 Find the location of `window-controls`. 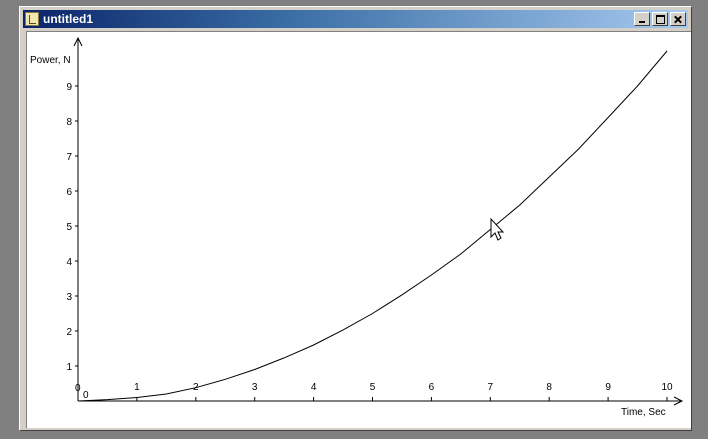

window-controls is located at coordinates (659, 19).